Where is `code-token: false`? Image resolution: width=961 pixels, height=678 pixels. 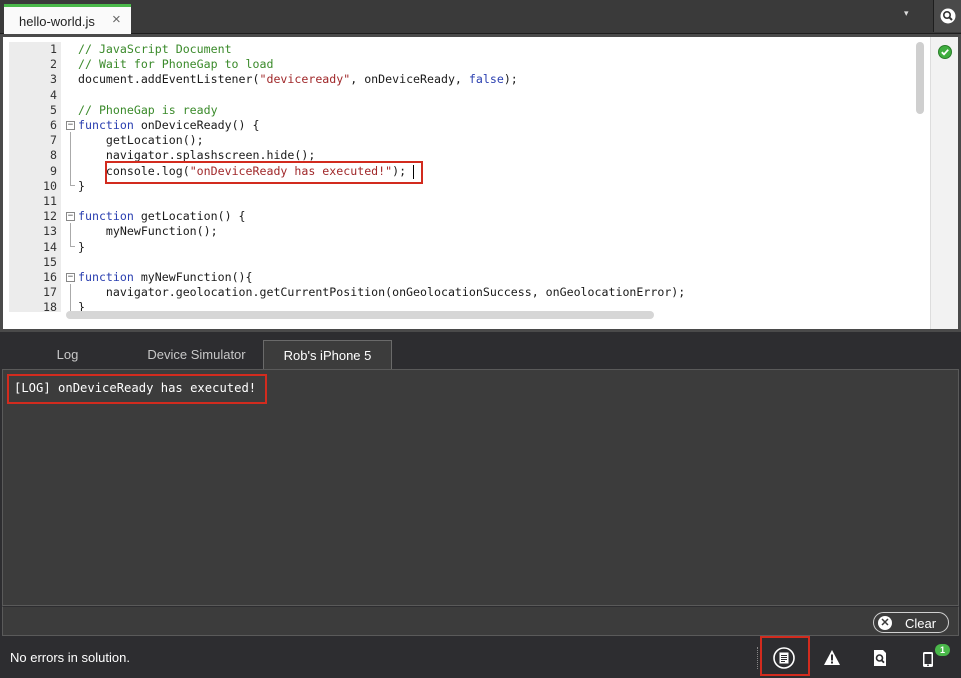 code-token: false is located at coordinates (486, 79).